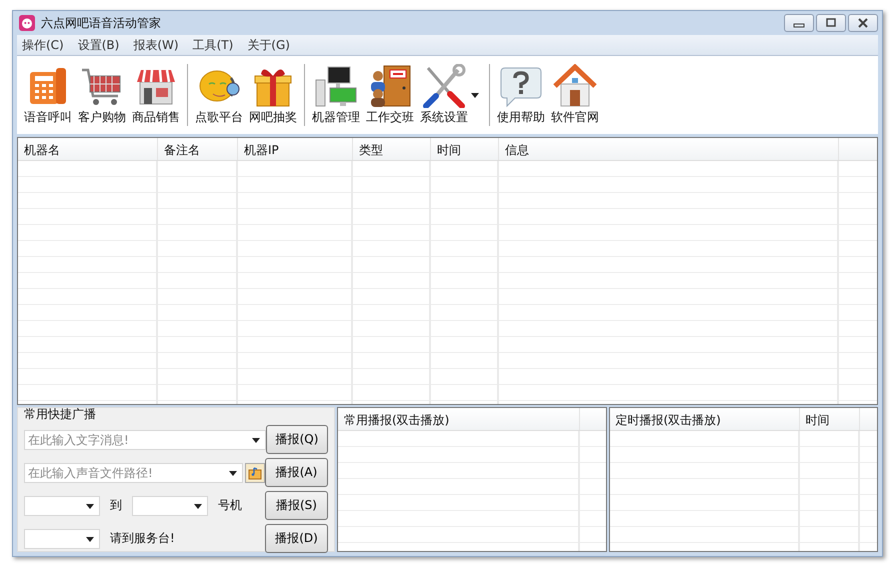 The height and width of the screenshot is (567, 895). Describe the element at coordinates (88, 149) in the screenshot. I see `column-header: 机器名` at that location.